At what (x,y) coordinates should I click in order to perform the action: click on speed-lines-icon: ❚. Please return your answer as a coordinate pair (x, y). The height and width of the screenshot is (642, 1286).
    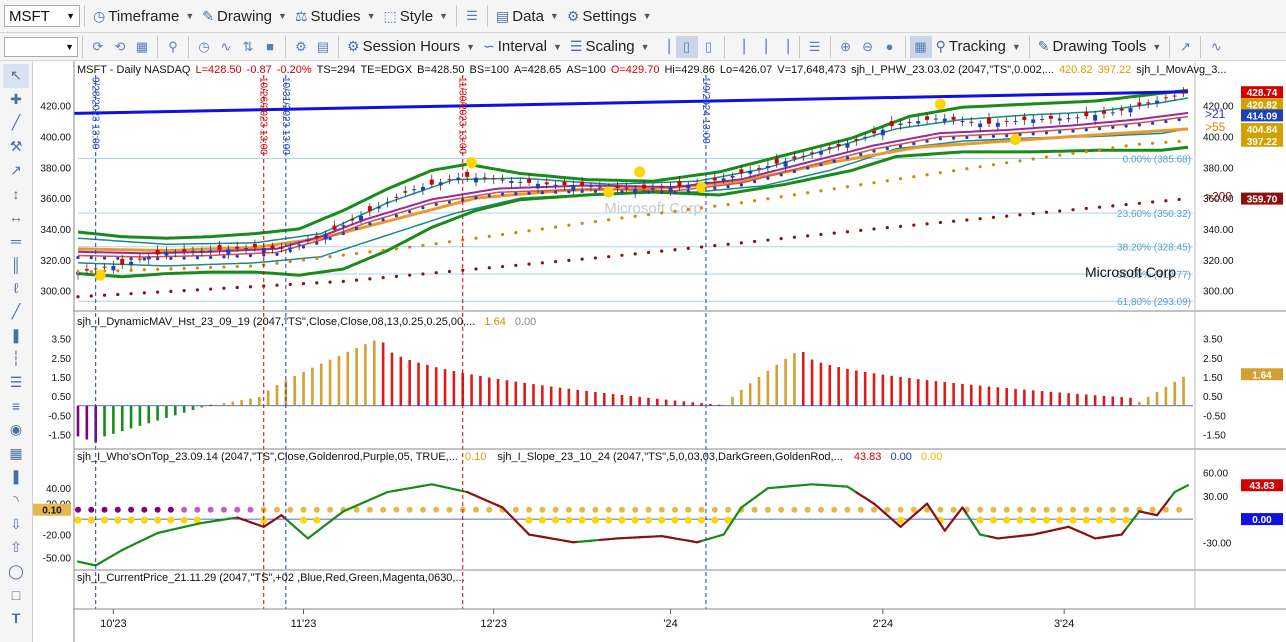
    Looking at the image, I should click on (16, 477).